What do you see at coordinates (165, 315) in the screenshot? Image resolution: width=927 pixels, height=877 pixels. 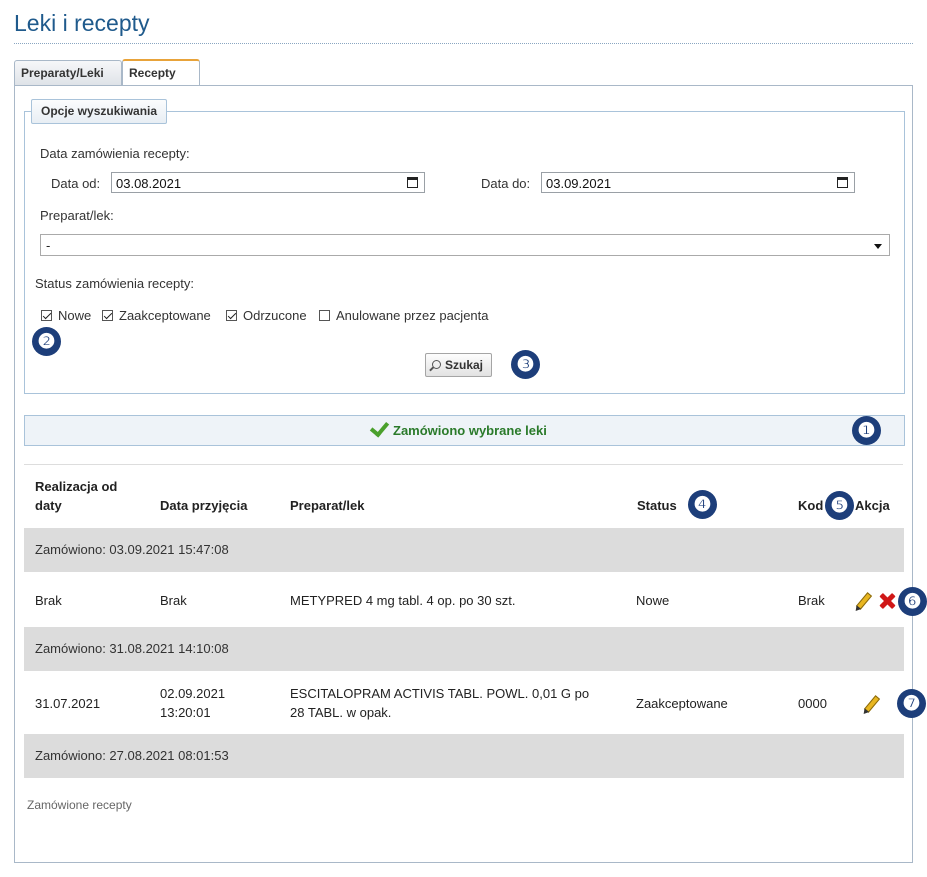 I see `checkbox-label: Zaakceptowane` at bounding box center [165, 315].